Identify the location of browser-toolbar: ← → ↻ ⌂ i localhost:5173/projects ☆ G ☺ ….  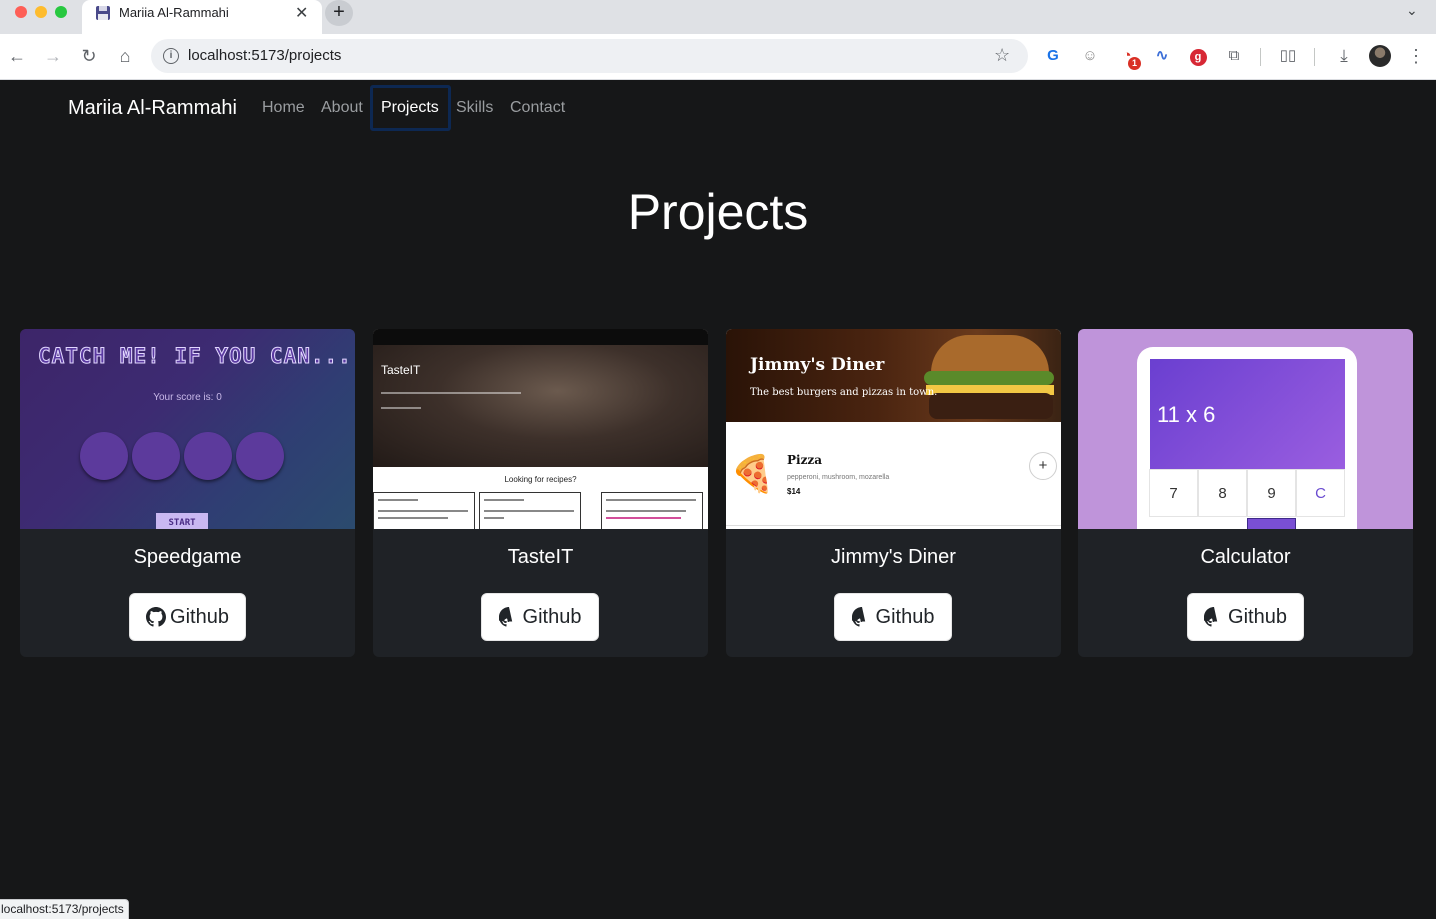
(718, 57).